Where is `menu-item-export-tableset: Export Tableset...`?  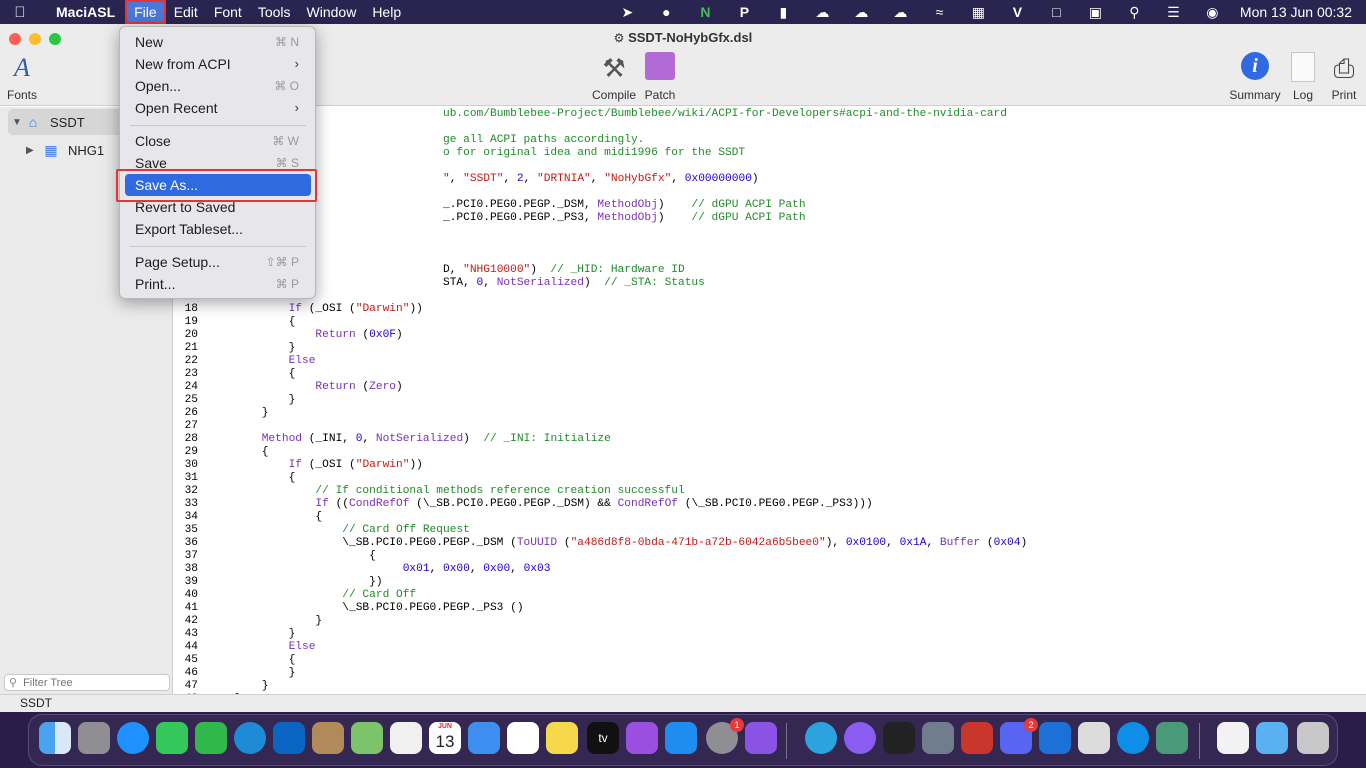
menu-item-export-tableset: Export Tableset... is located at coordinates (218, 229).